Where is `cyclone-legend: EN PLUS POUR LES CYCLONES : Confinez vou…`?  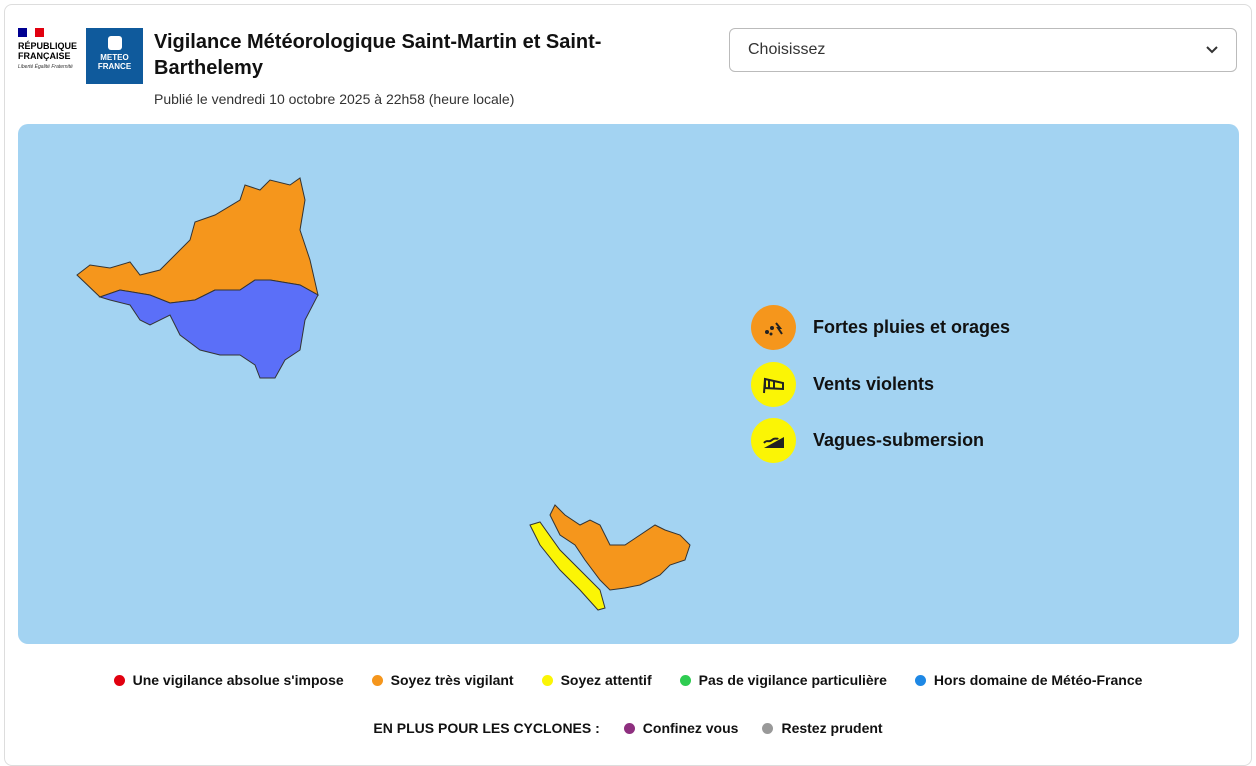 cyclone-legend: EN PLUS POUR LES CYCLONES : Confinez vou… is located at coordinates (628, 728).